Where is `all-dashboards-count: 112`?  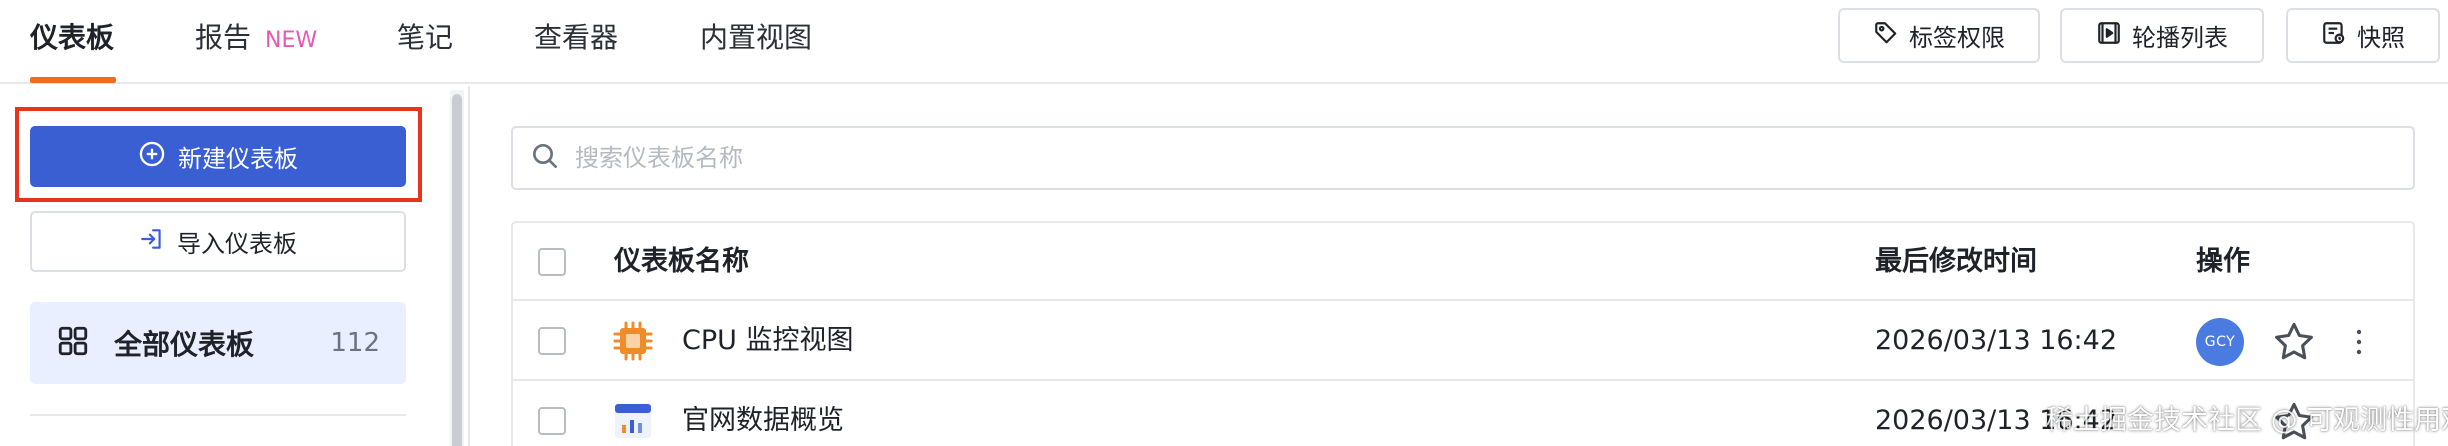
all-dashboards-count: 112 is located at coordinates (355, 343).